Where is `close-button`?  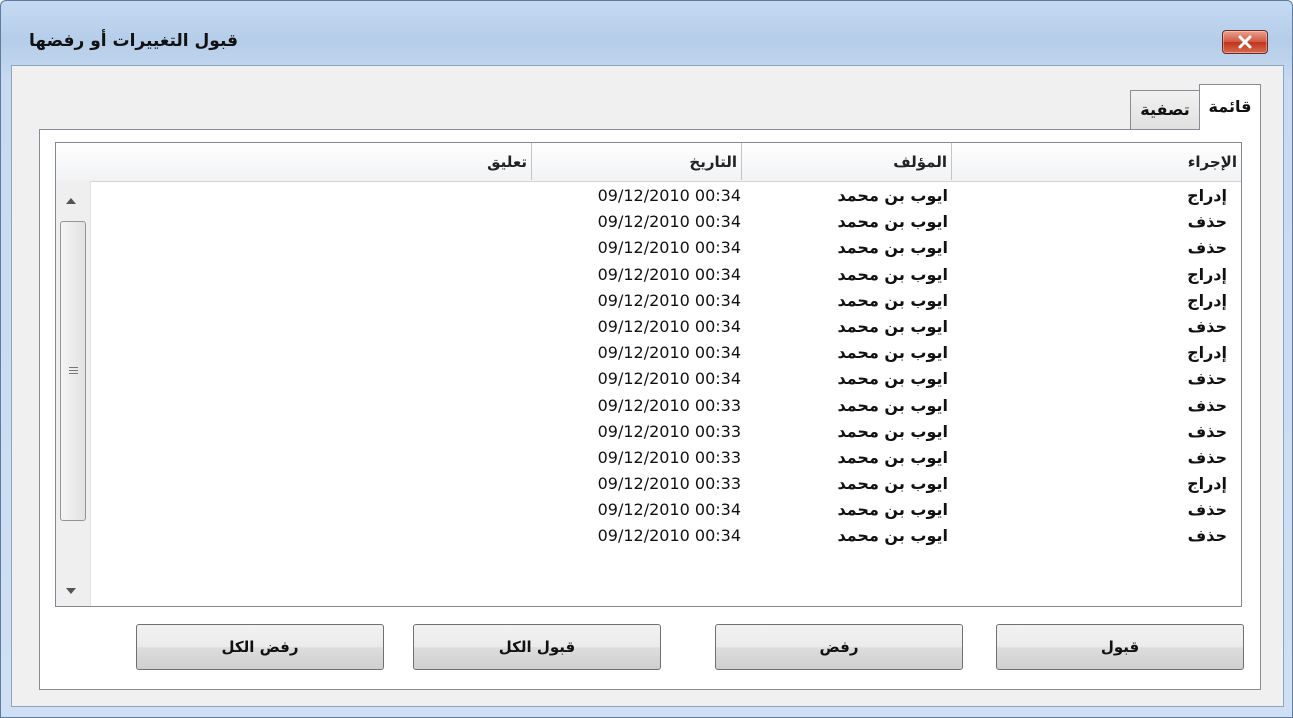
close-button is located at coordinates (1245, 42).